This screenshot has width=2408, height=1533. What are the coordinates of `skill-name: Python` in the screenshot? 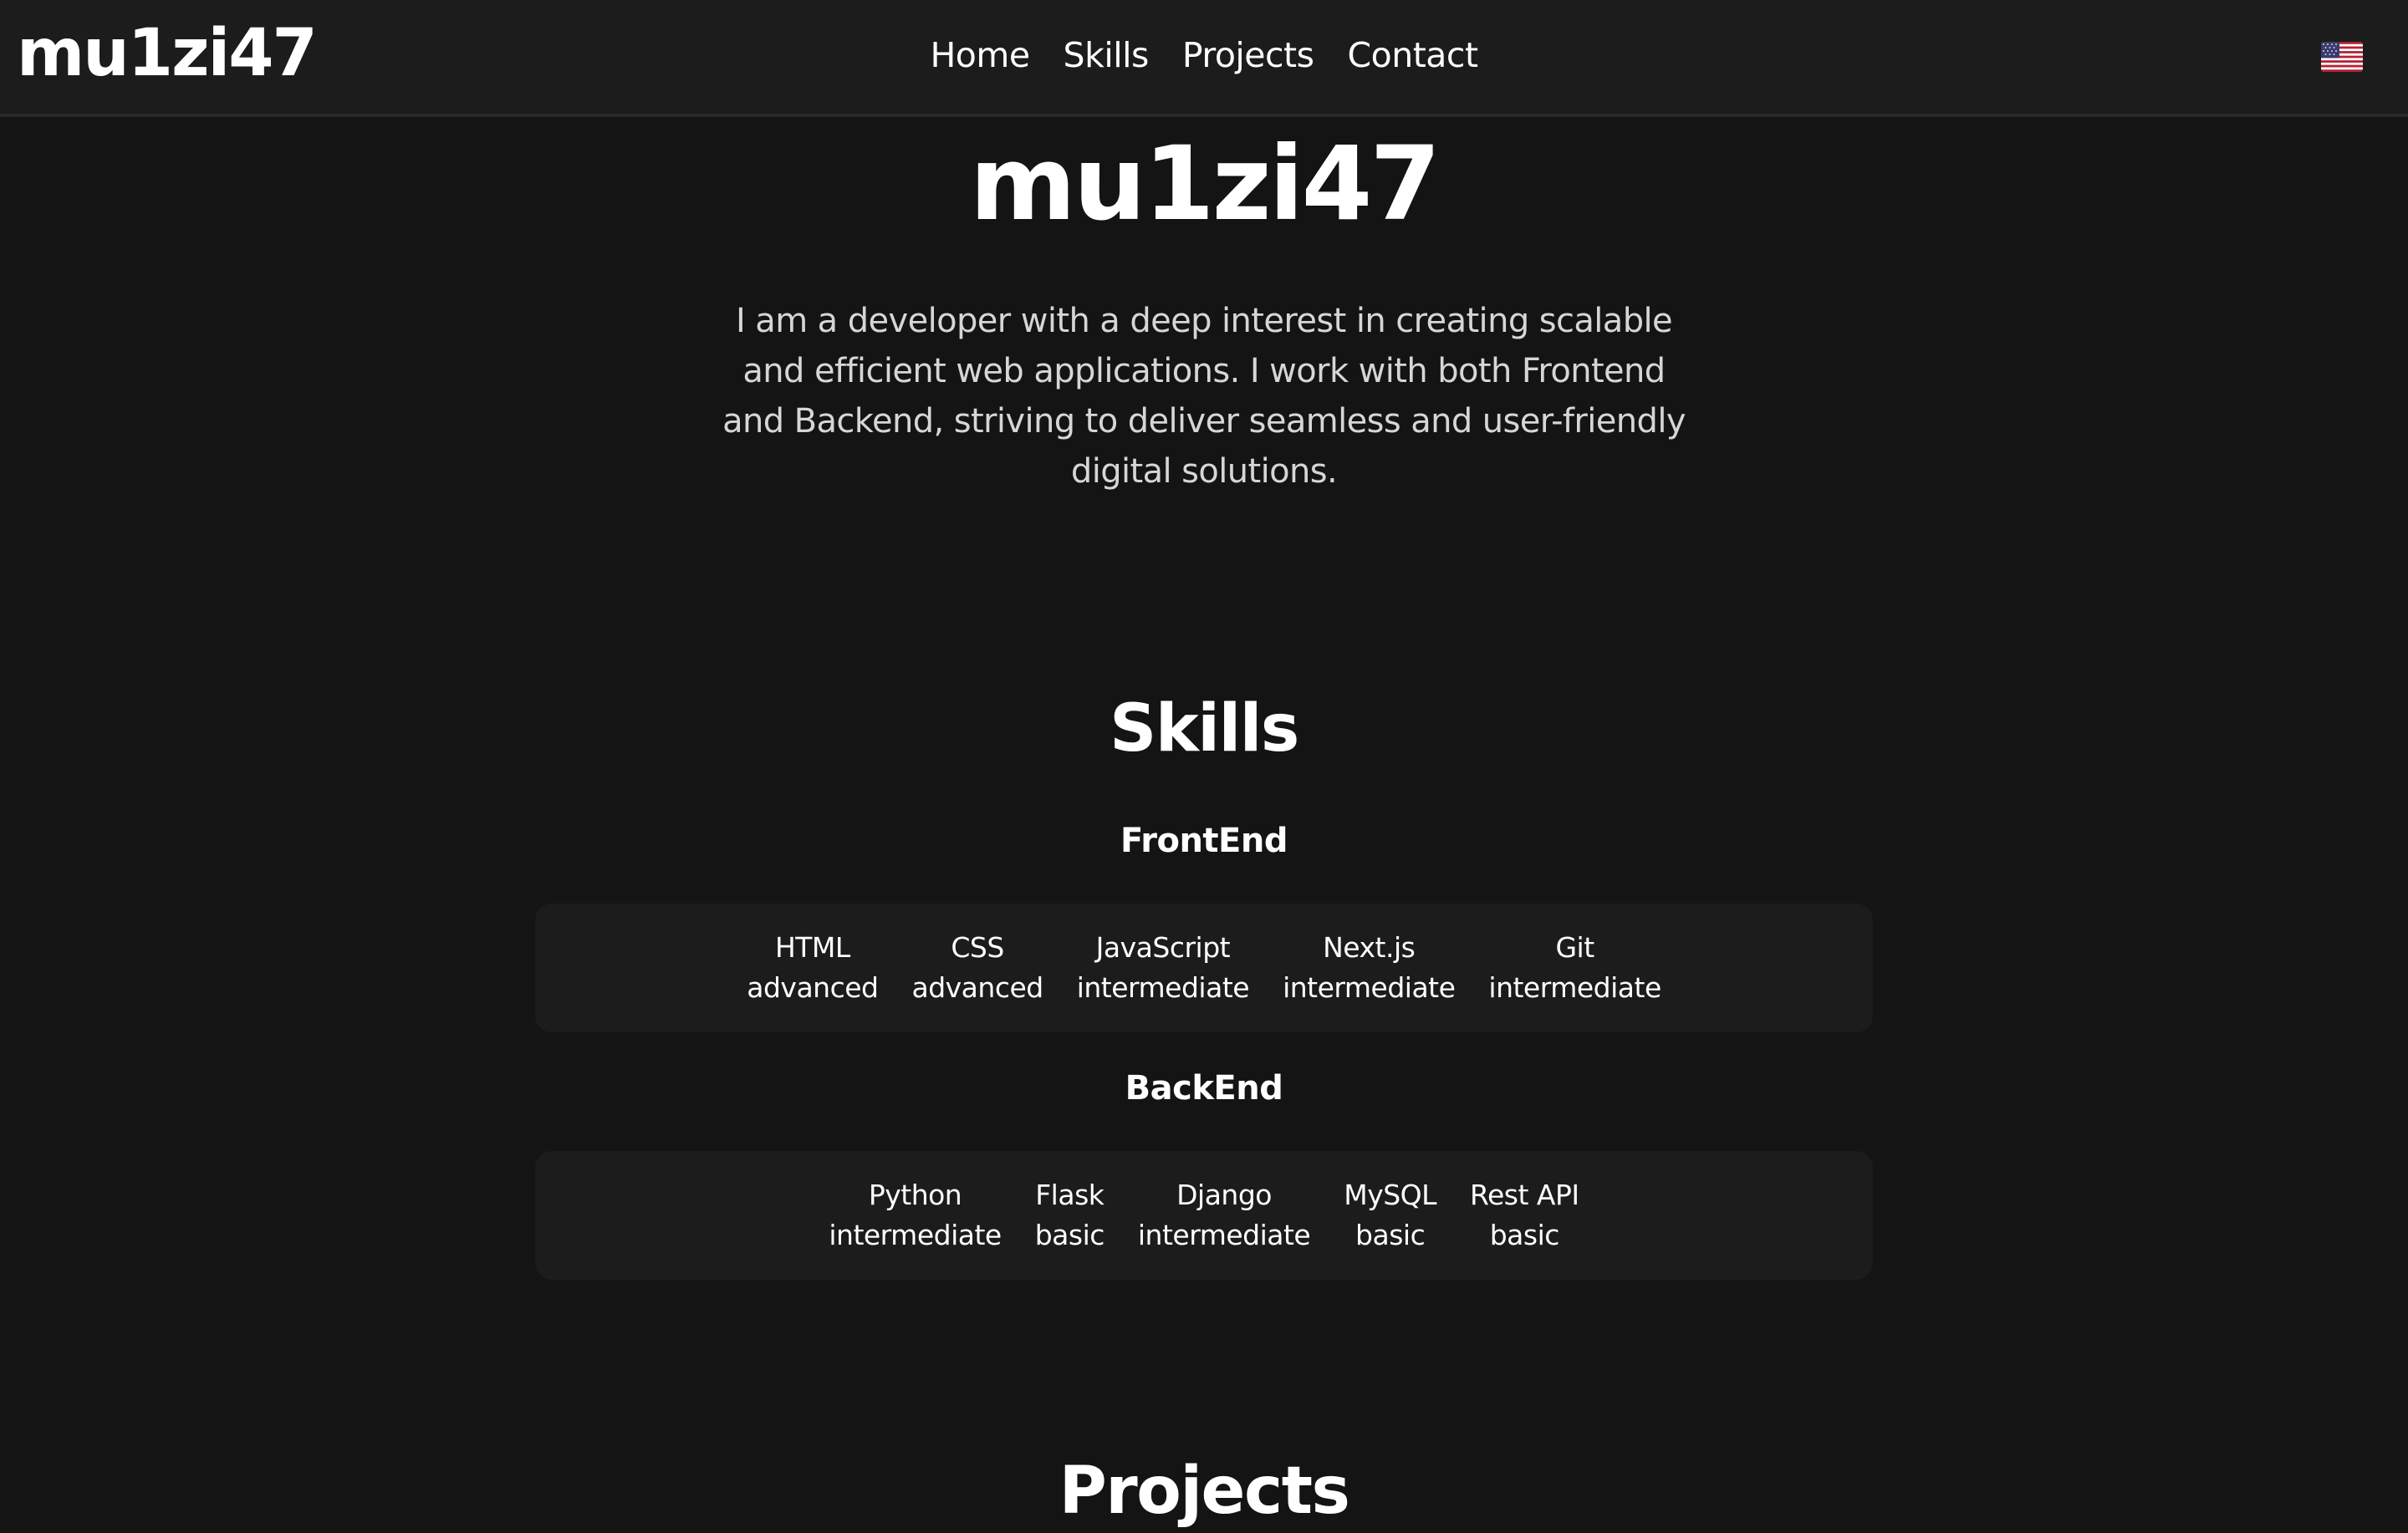 It's located at (915, 1195).